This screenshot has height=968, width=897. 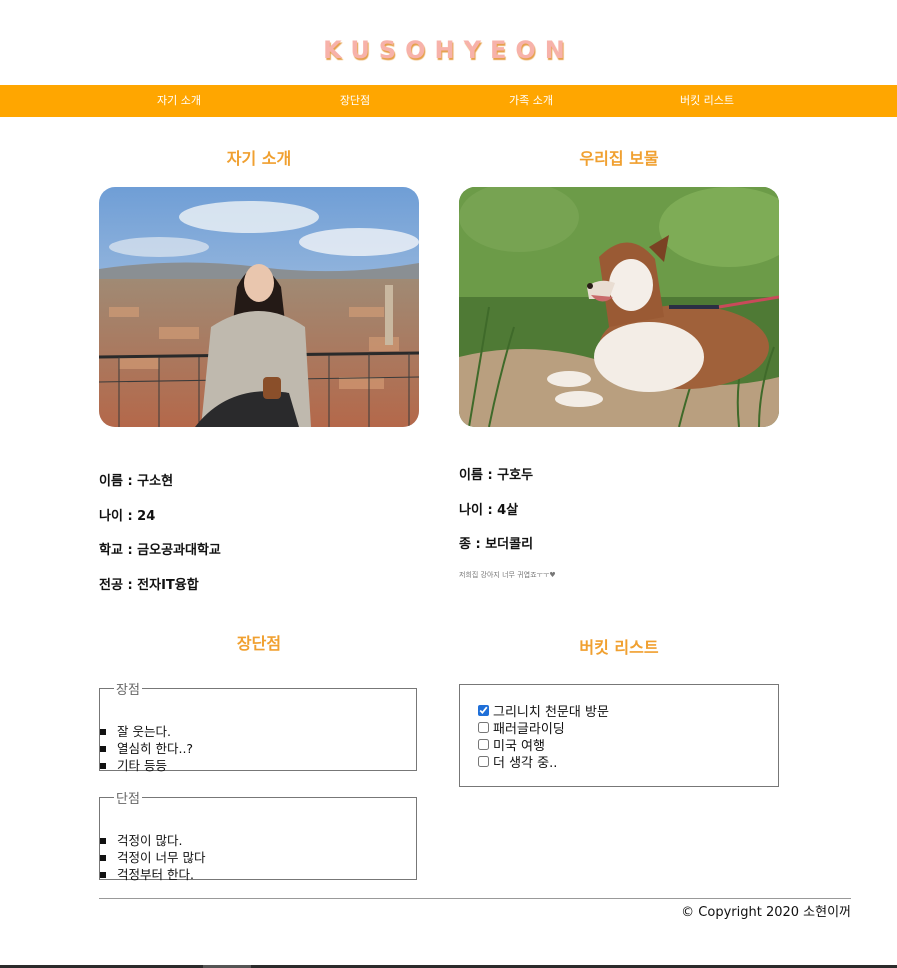 What do you see at coordinates (155, 874) in the screenshot?
I see `list-item-text: 걱정부터 한다.` at bounding box center [155, 874].